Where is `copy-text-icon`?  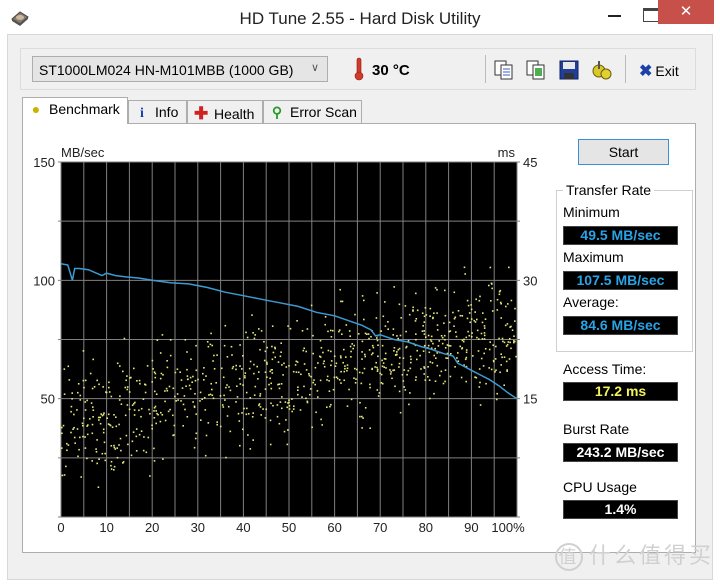
copy-text-icon is located at coordinates (504, 70).